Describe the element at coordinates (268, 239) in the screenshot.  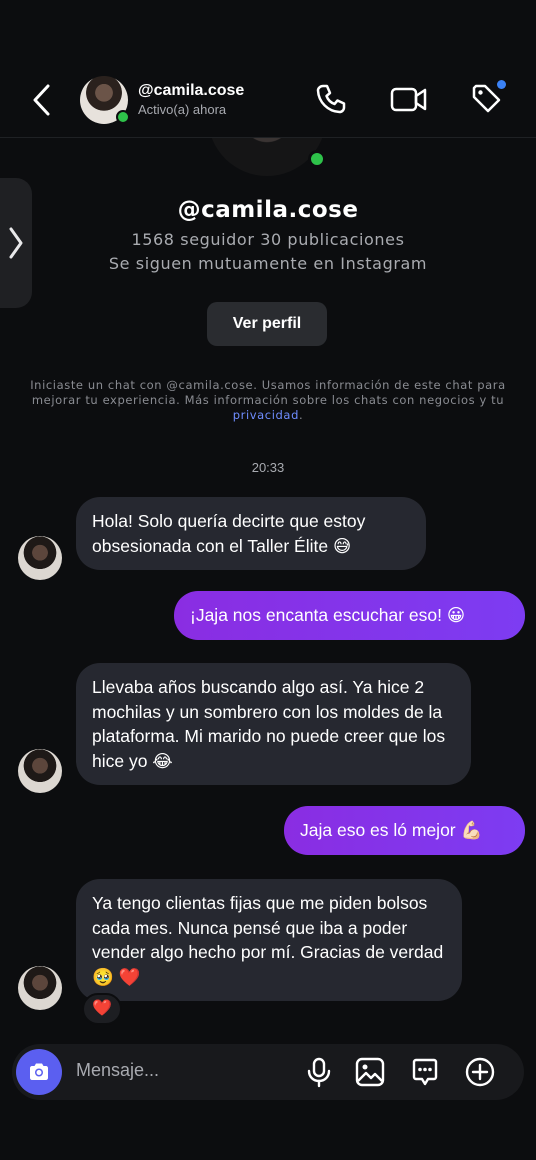
I see `profile-stats: 1568 seguidor 30 publicaciones` at that location.